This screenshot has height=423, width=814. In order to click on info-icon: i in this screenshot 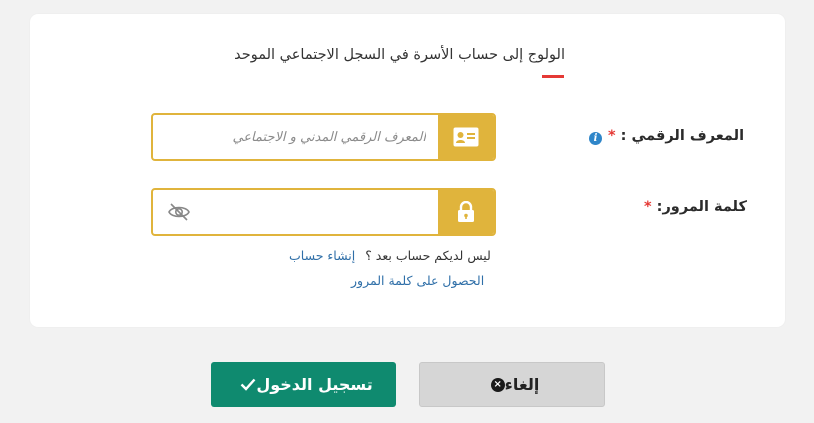, I will do `click(595, 138)`.